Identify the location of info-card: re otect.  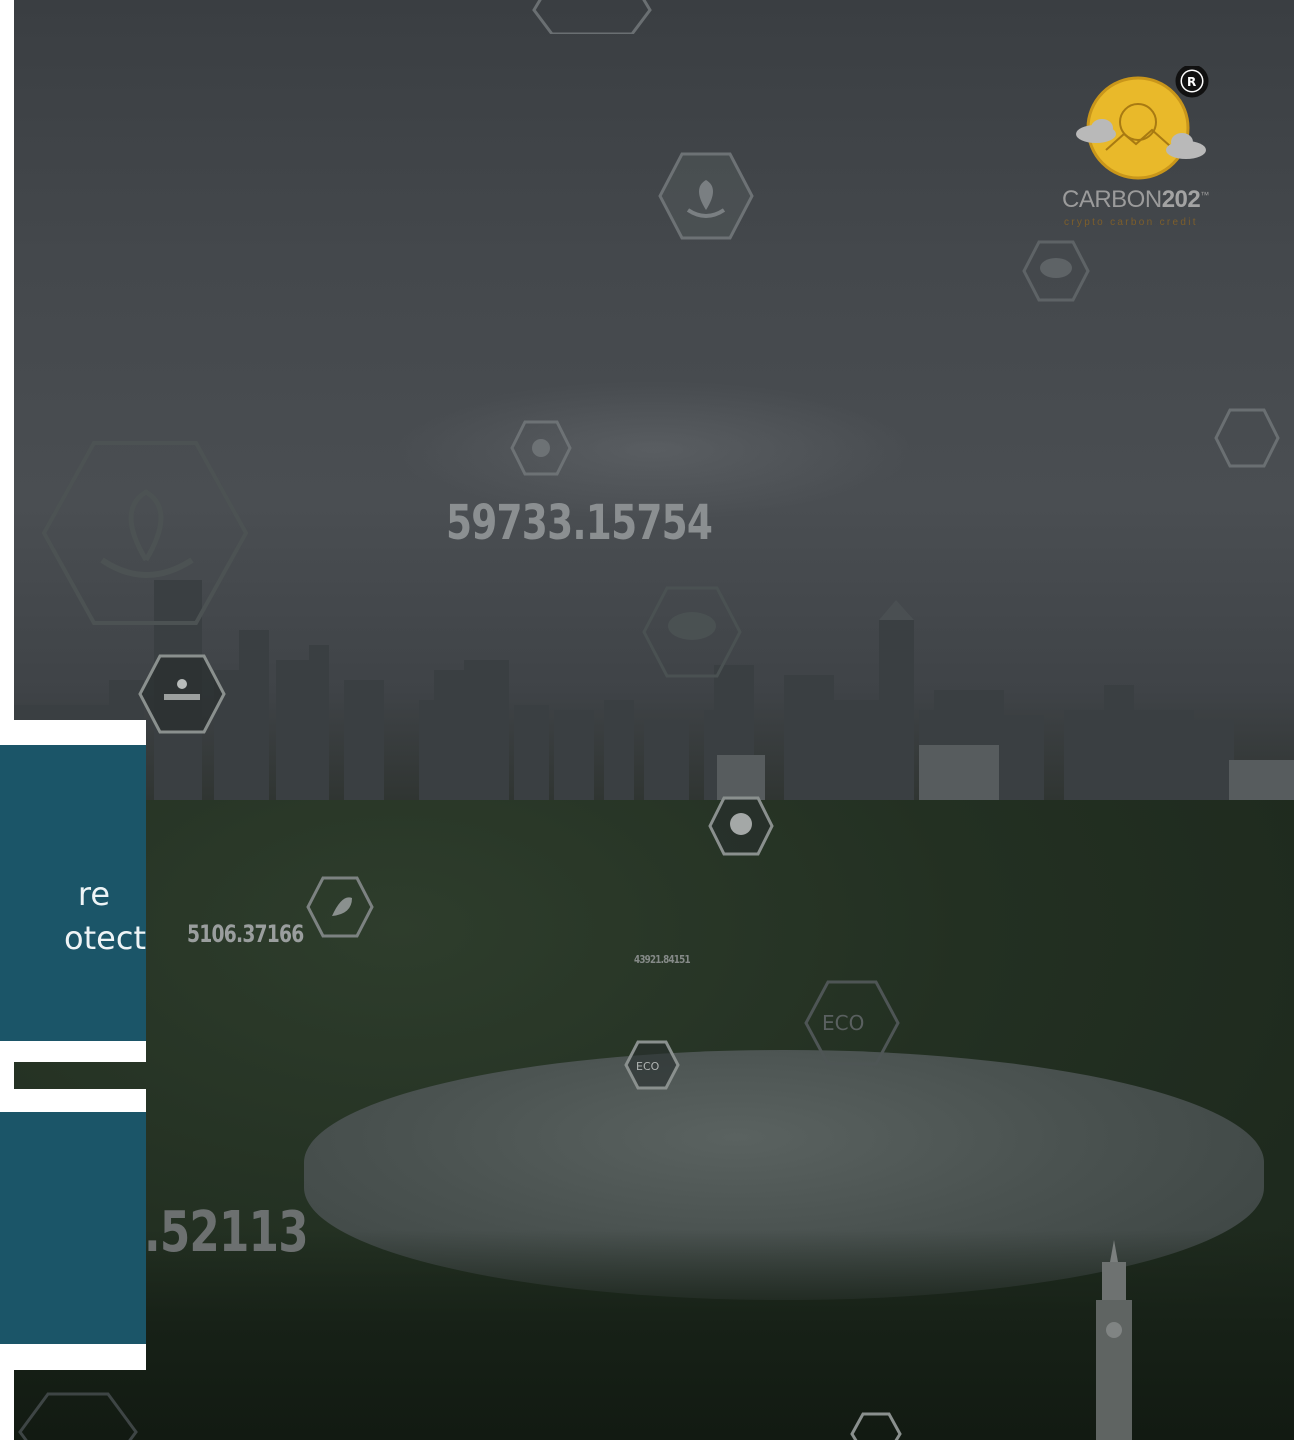
(73, 891).